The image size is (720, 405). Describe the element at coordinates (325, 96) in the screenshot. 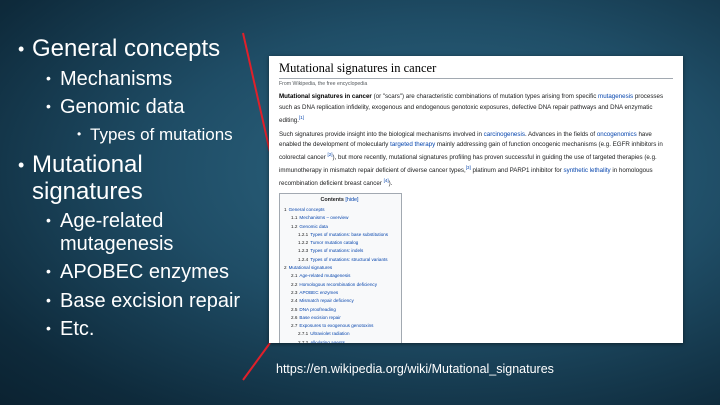

I see `bold-term: Mutational signatures in cancer` at that location.